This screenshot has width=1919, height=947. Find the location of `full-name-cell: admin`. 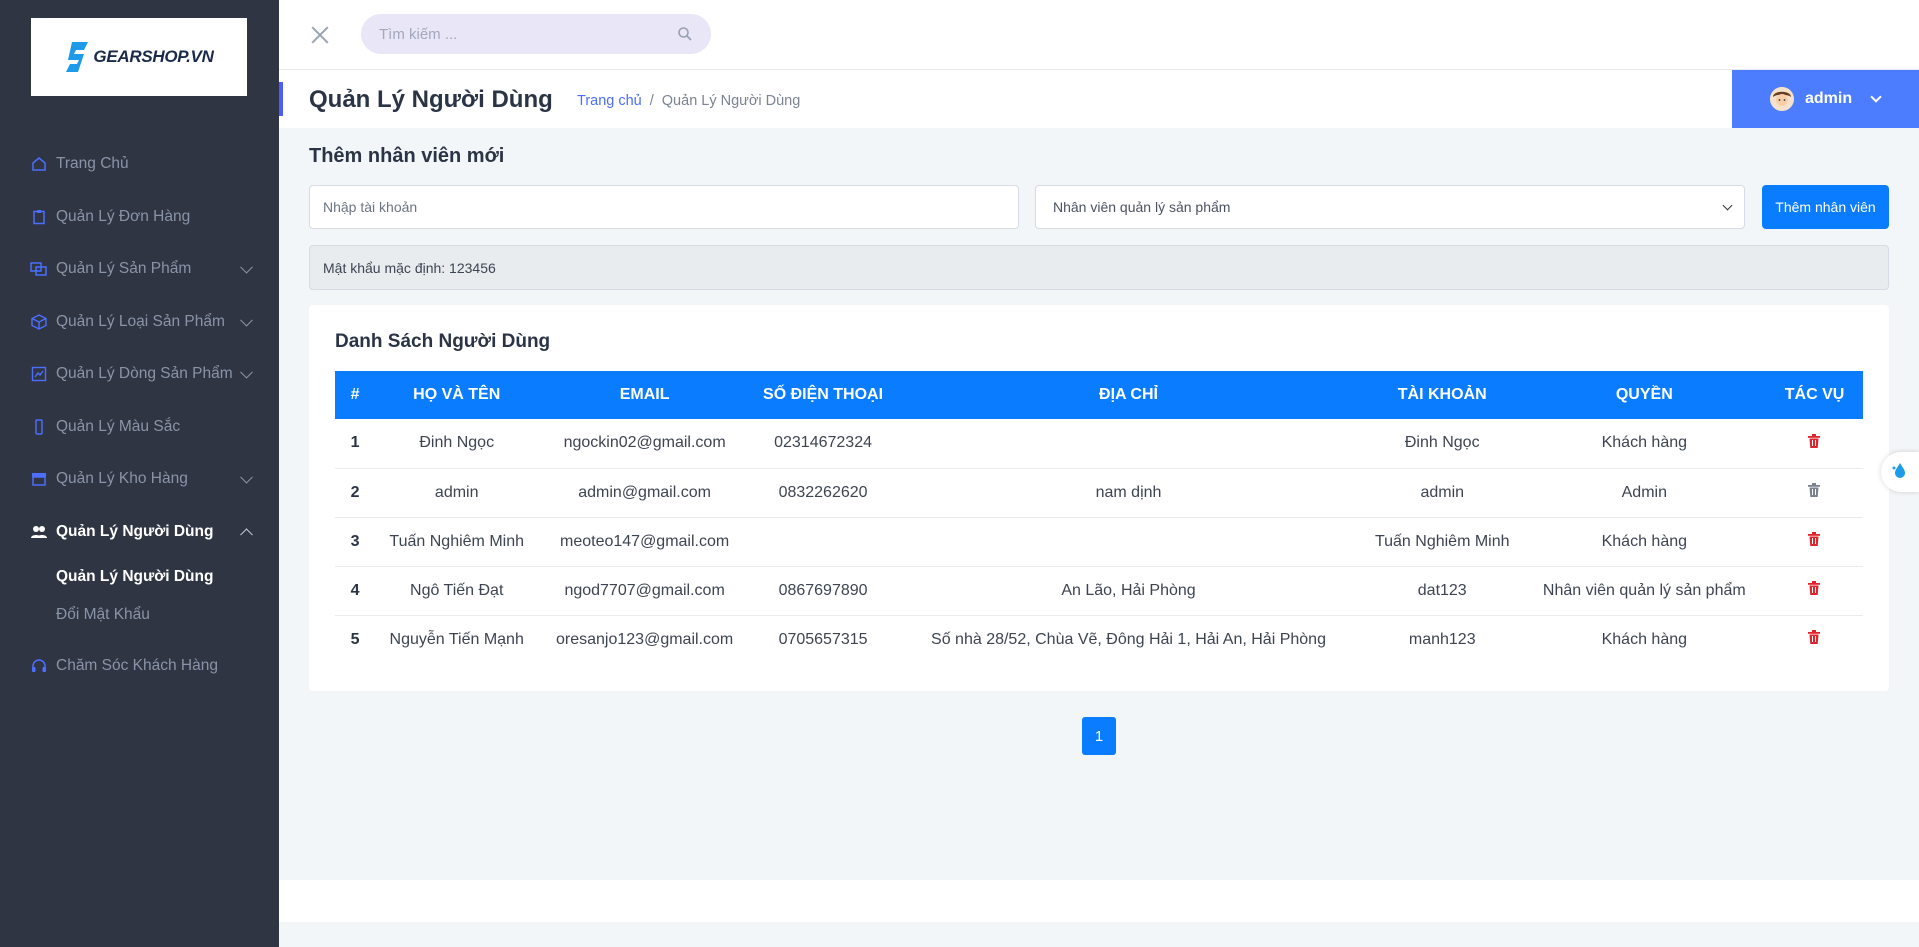

full-name-cell: admin is located at coordinates (457, 493).